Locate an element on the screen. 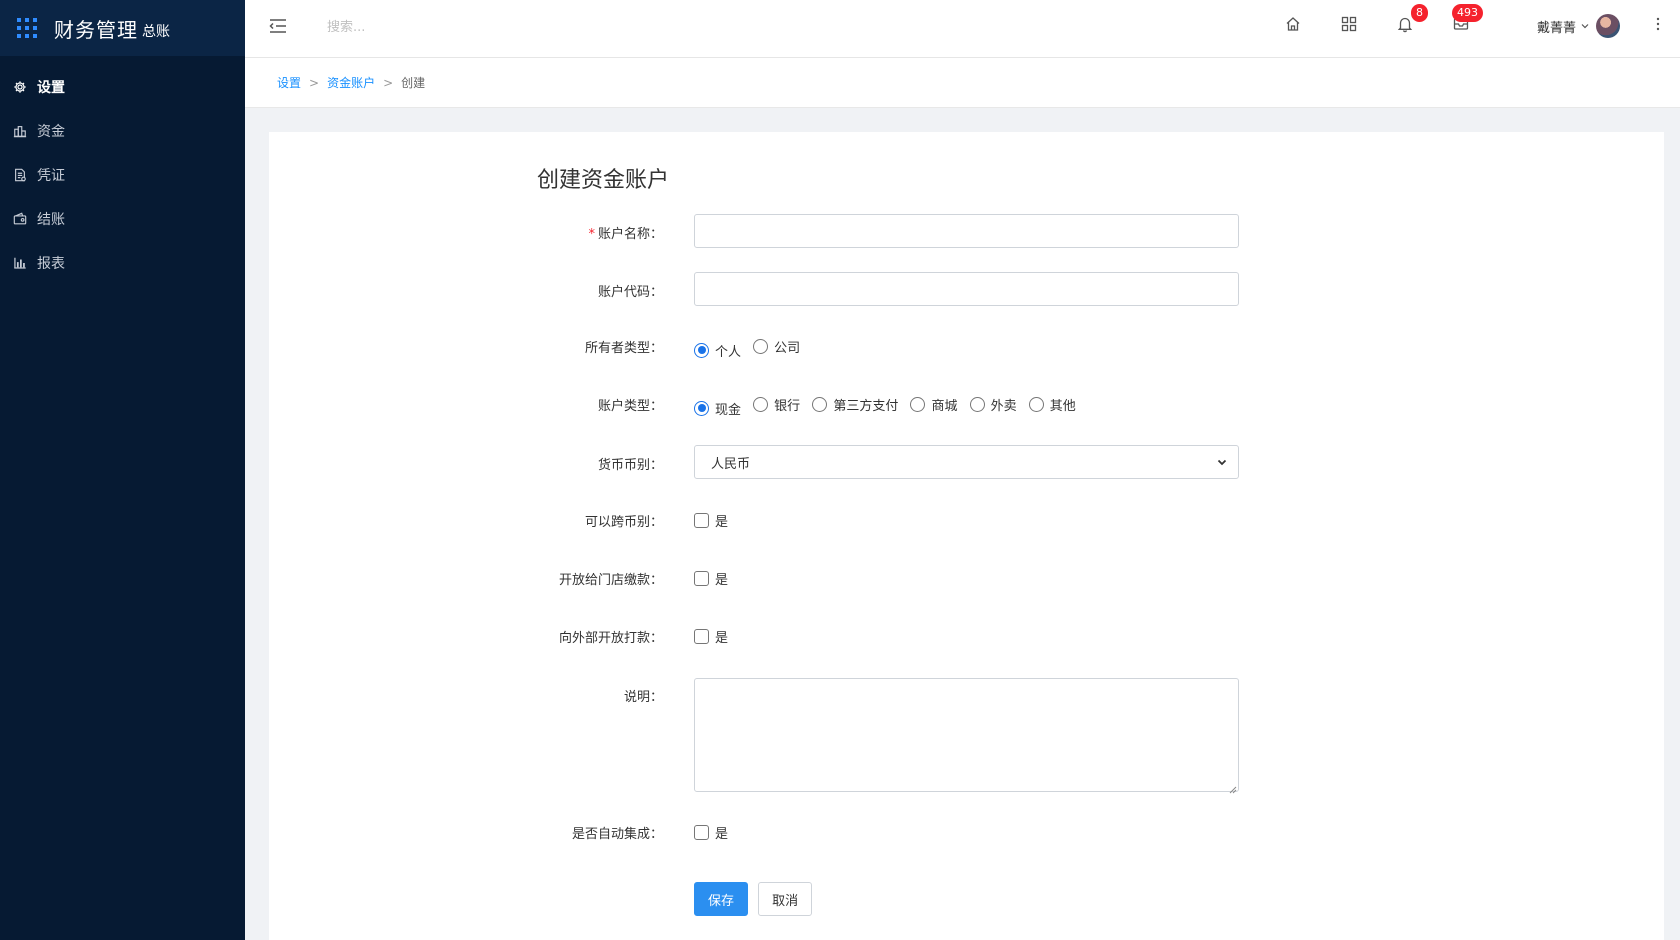  owner-type-radio-group: 个人 公司 is located at coordinates (751, 348).